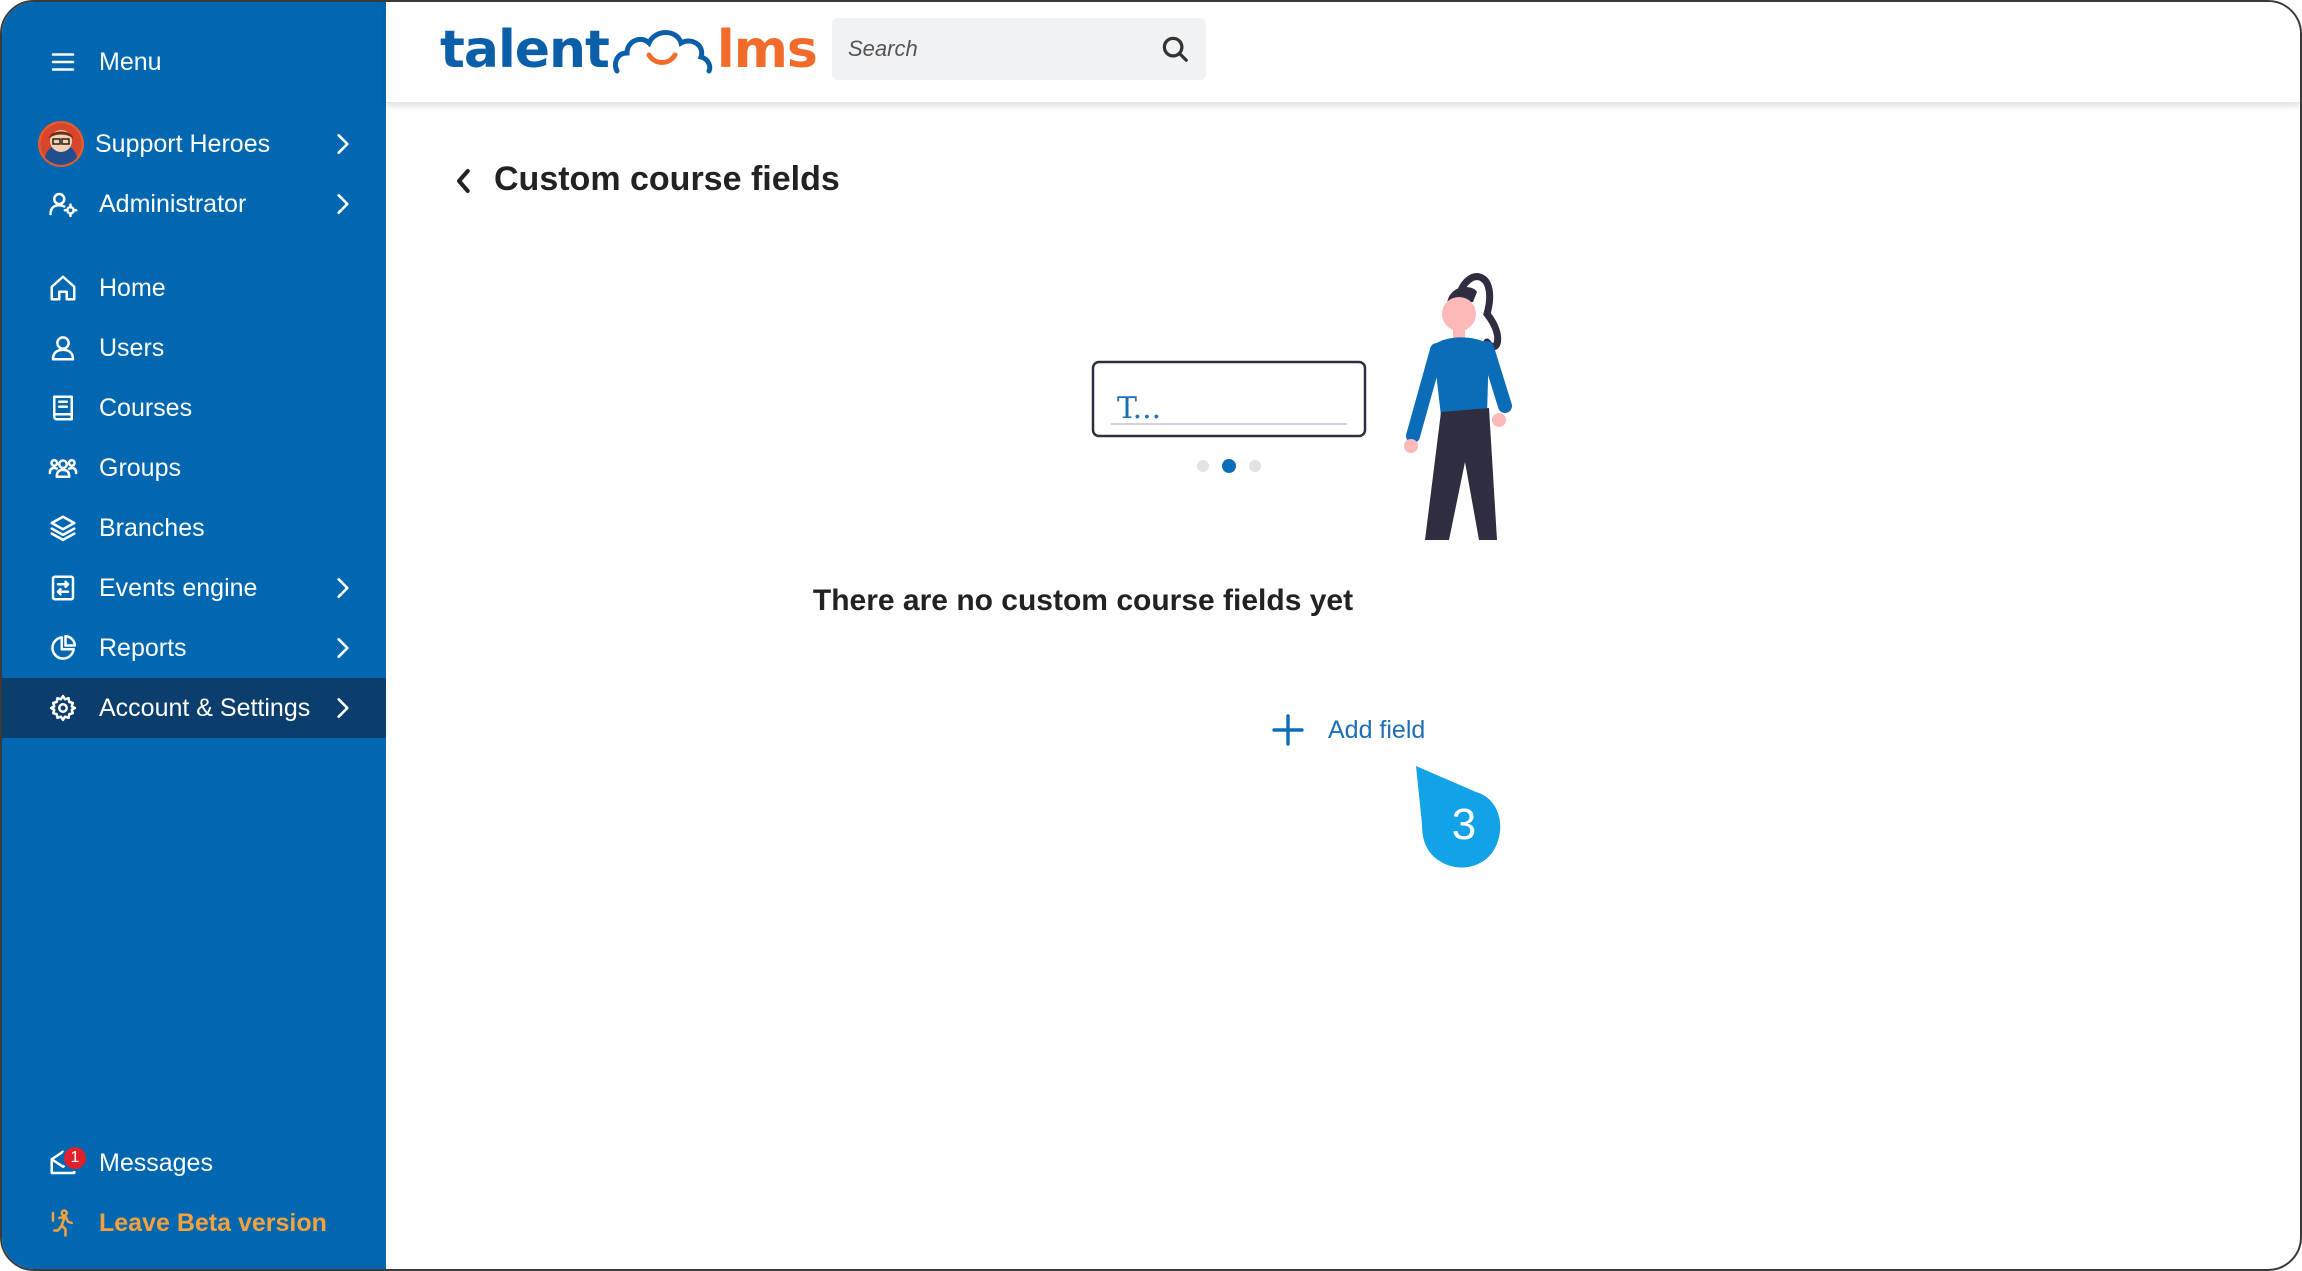 Image resolution: width=2302 pixels, height=1271 pixels. What do you see at coordinates (767, 50) in the screenshot?
I see `logo-text-lms: lms` at bounding box center [767, 50].